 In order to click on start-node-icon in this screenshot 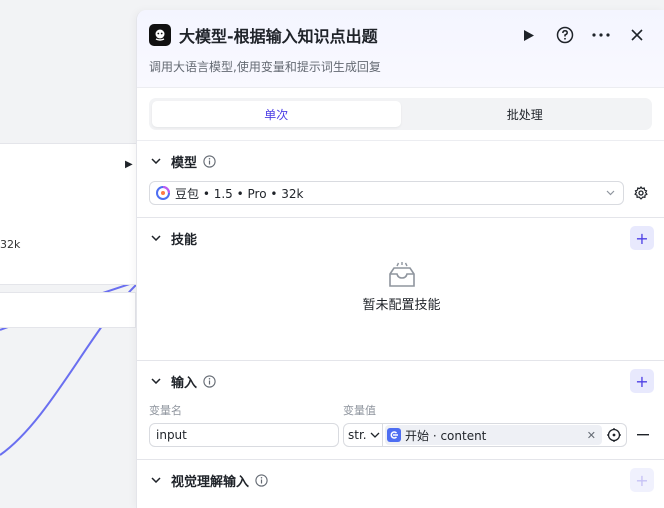, I will do `click(394, 435)`.